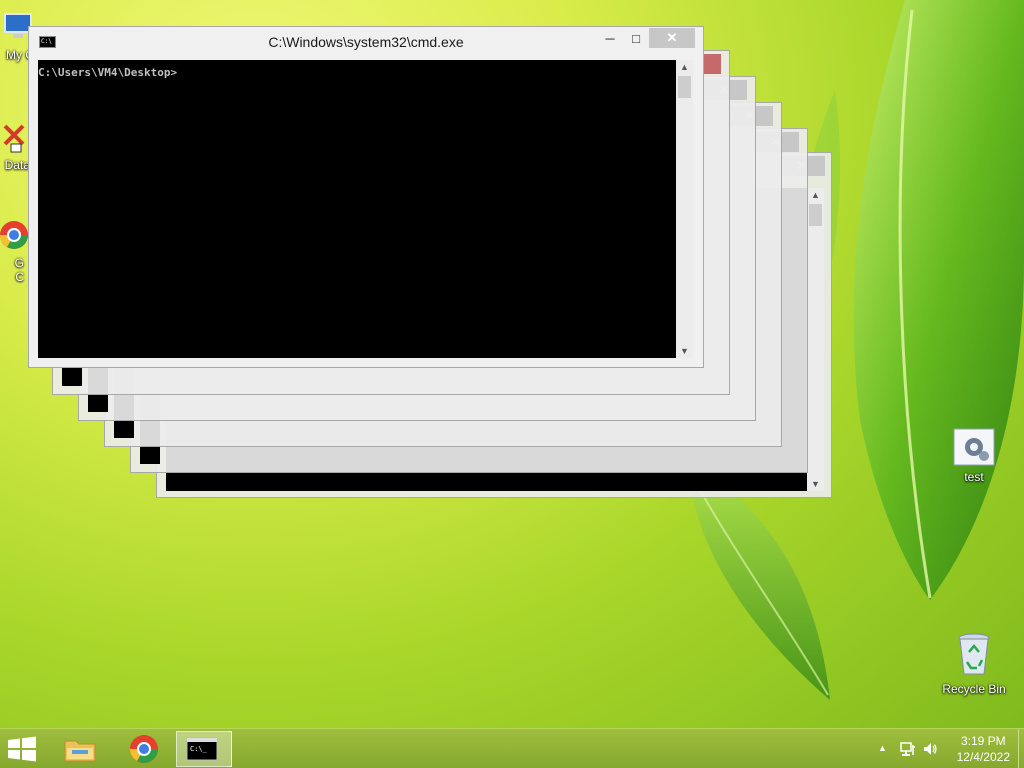  Describe the element at coordinates (22, 749) in the screenshot. I see `start-button` at that location.